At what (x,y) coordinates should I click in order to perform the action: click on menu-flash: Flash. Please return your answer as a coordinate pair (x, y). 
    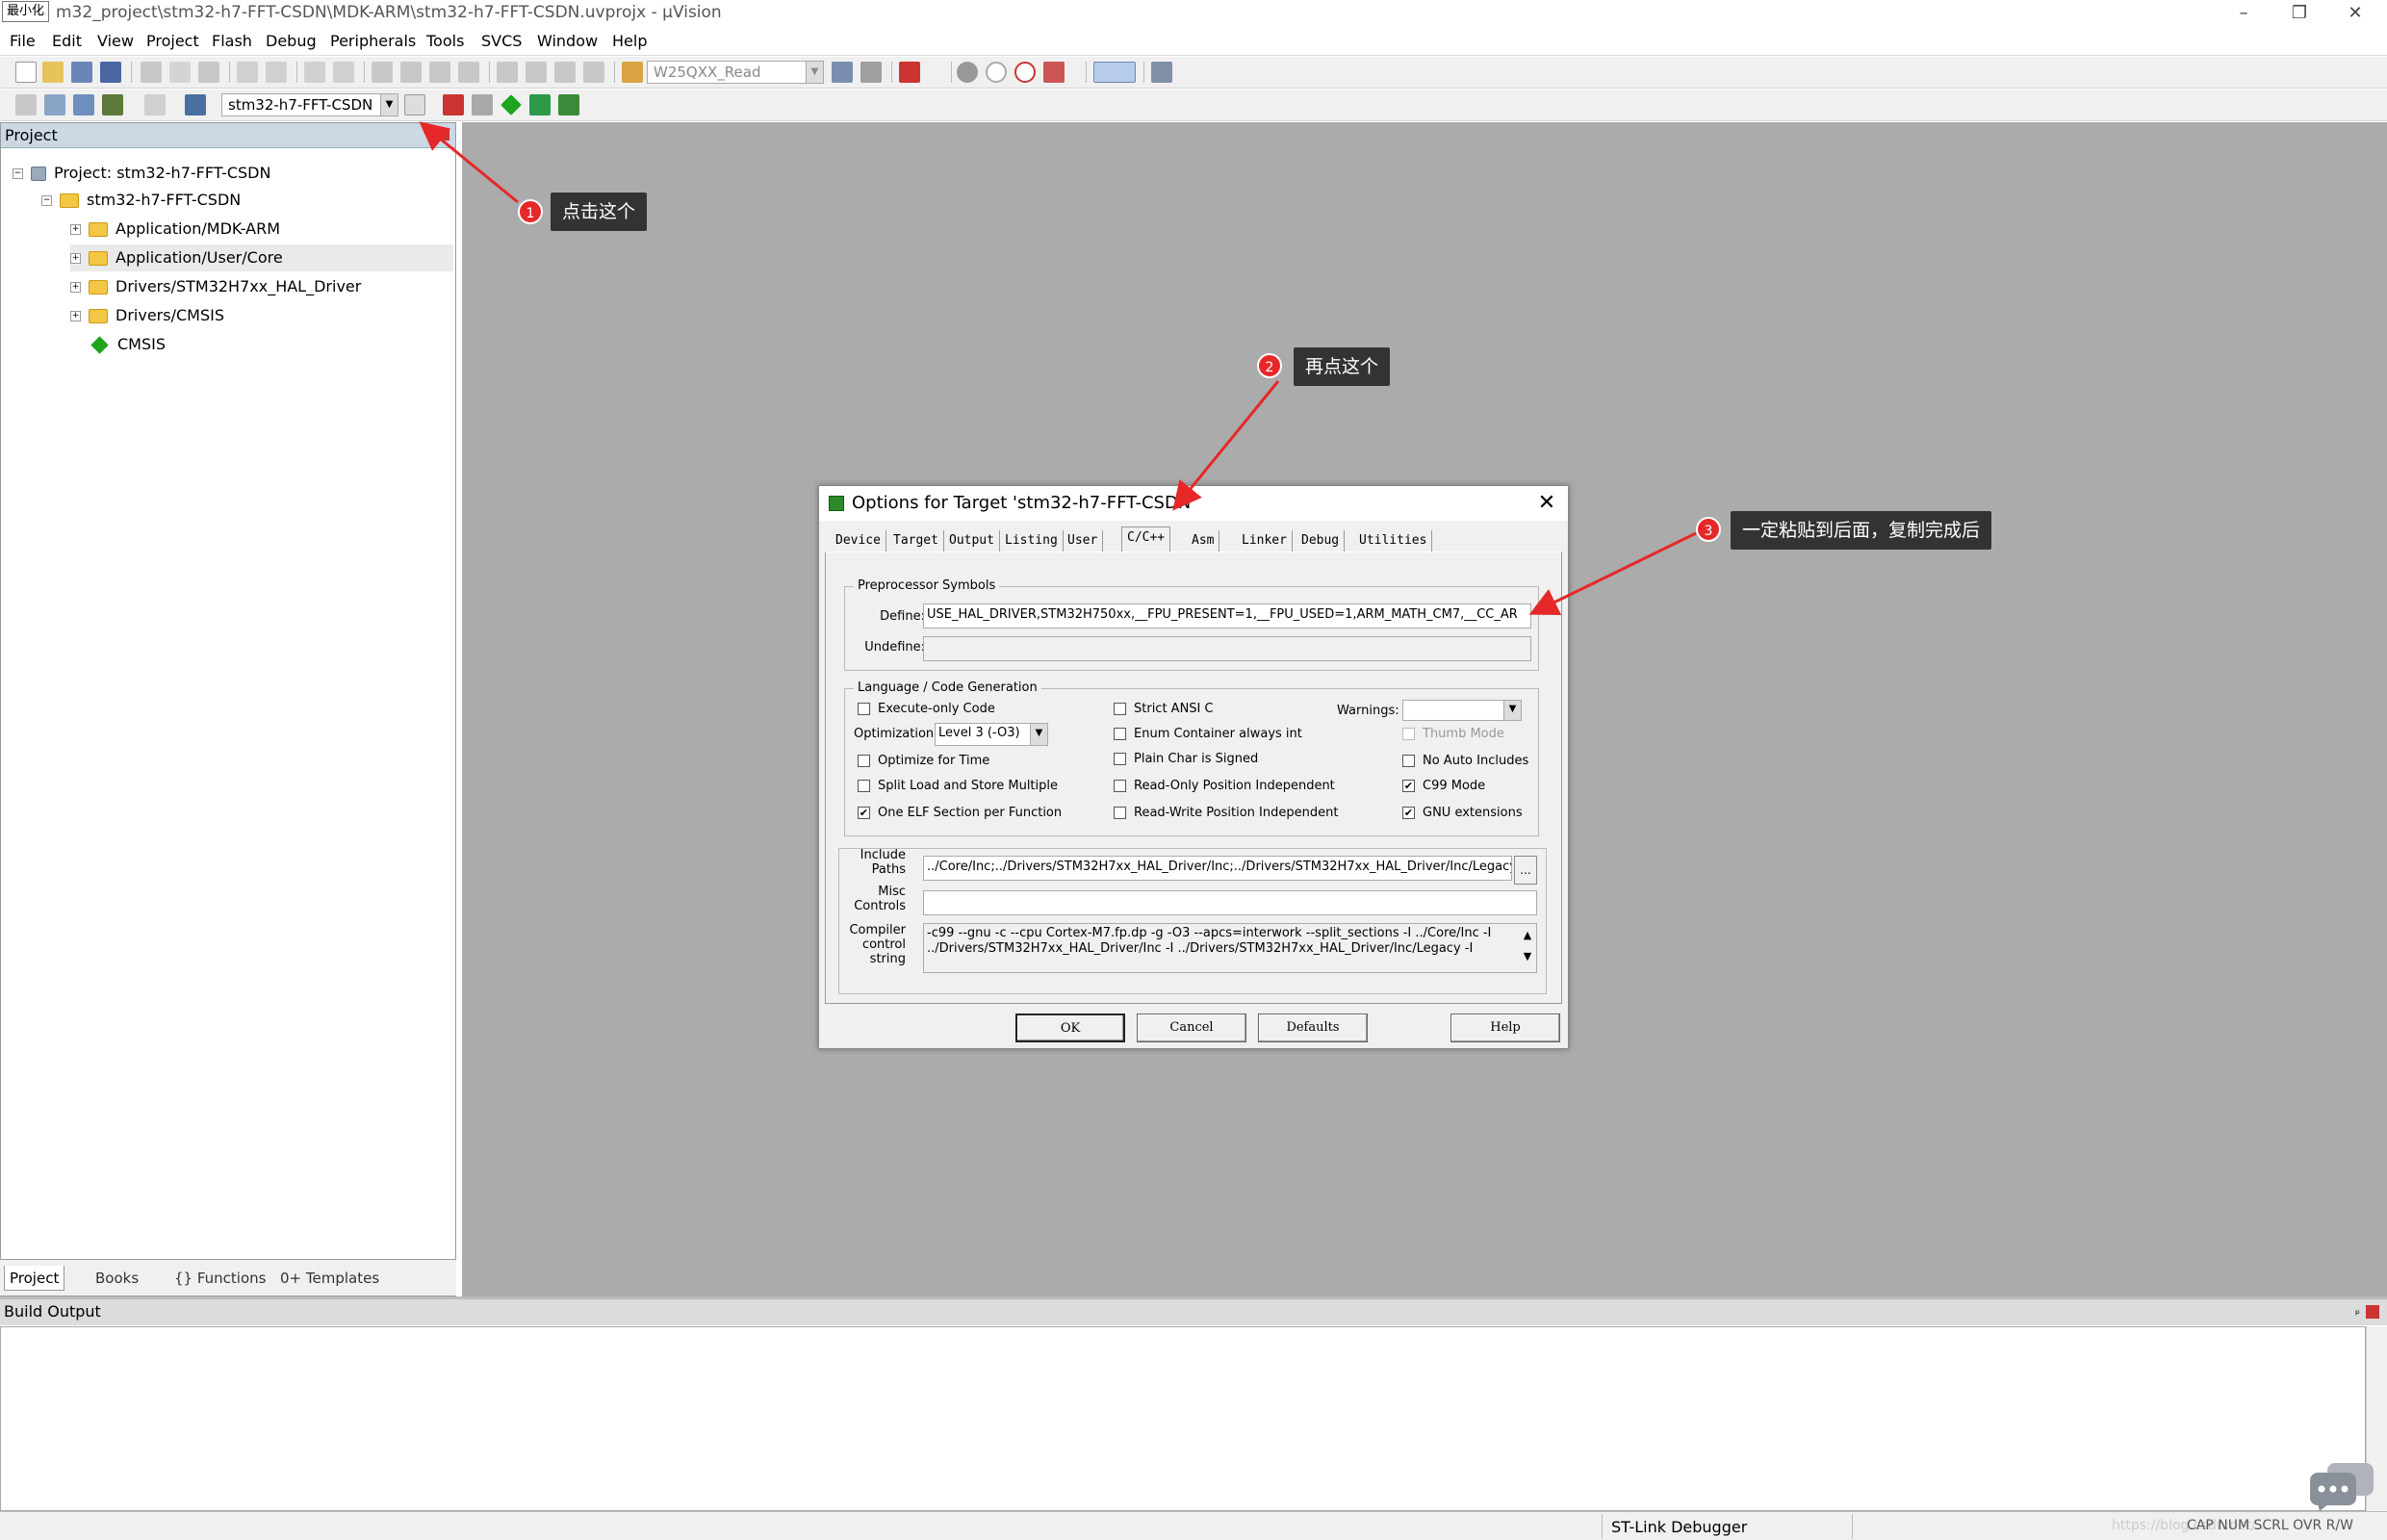
    Looking at the image, I should click on (232, 41).